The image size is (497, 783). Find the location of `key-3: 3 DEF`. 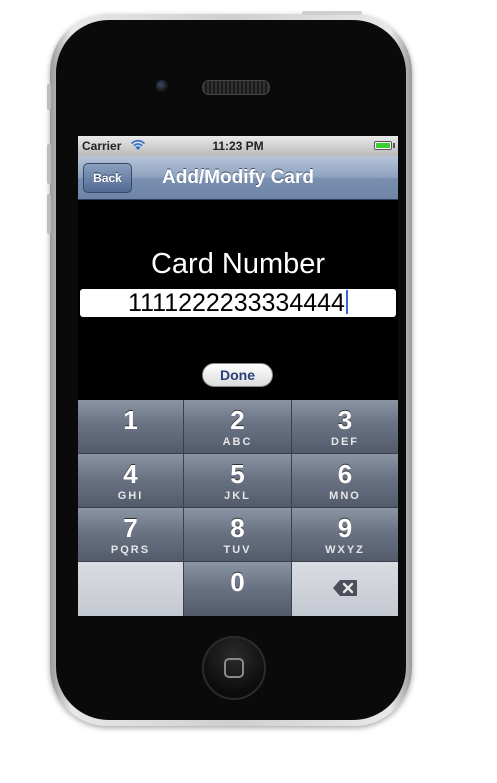

key-3: 3 DEF is located at coordinates (345, 427).